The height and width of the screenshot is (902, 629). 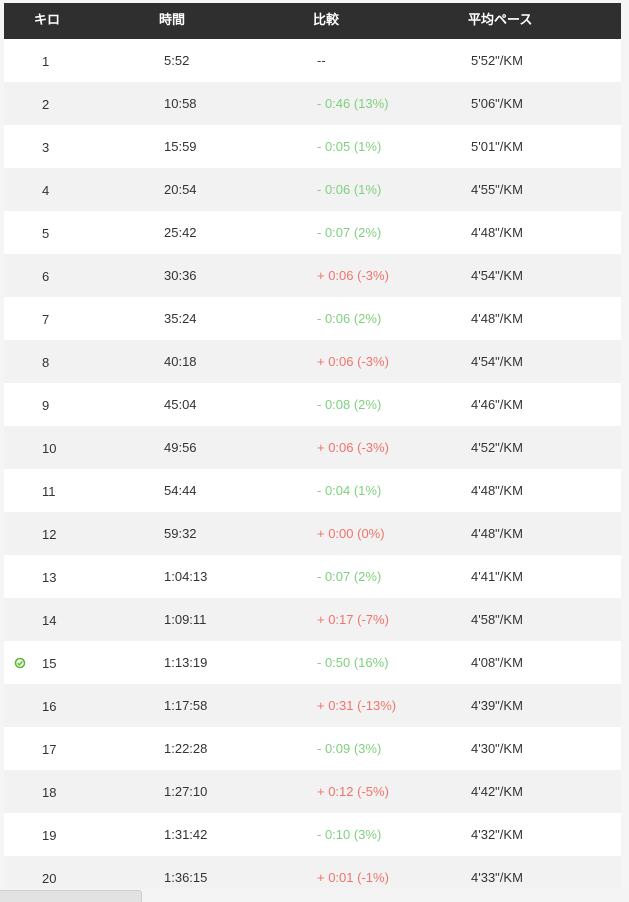 I want to click on diff-cell: - 0:50 (16%), so click(x=353, y=662).